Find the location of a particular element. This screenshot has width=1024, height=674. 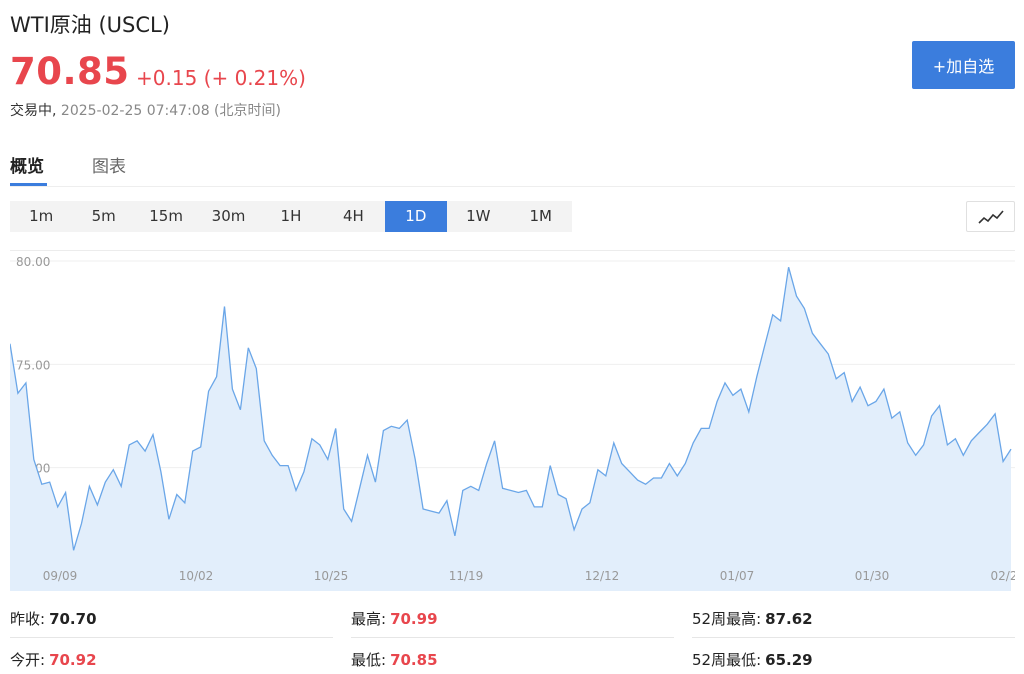

status-text: 交易中, is located at coordinates (33, 111).